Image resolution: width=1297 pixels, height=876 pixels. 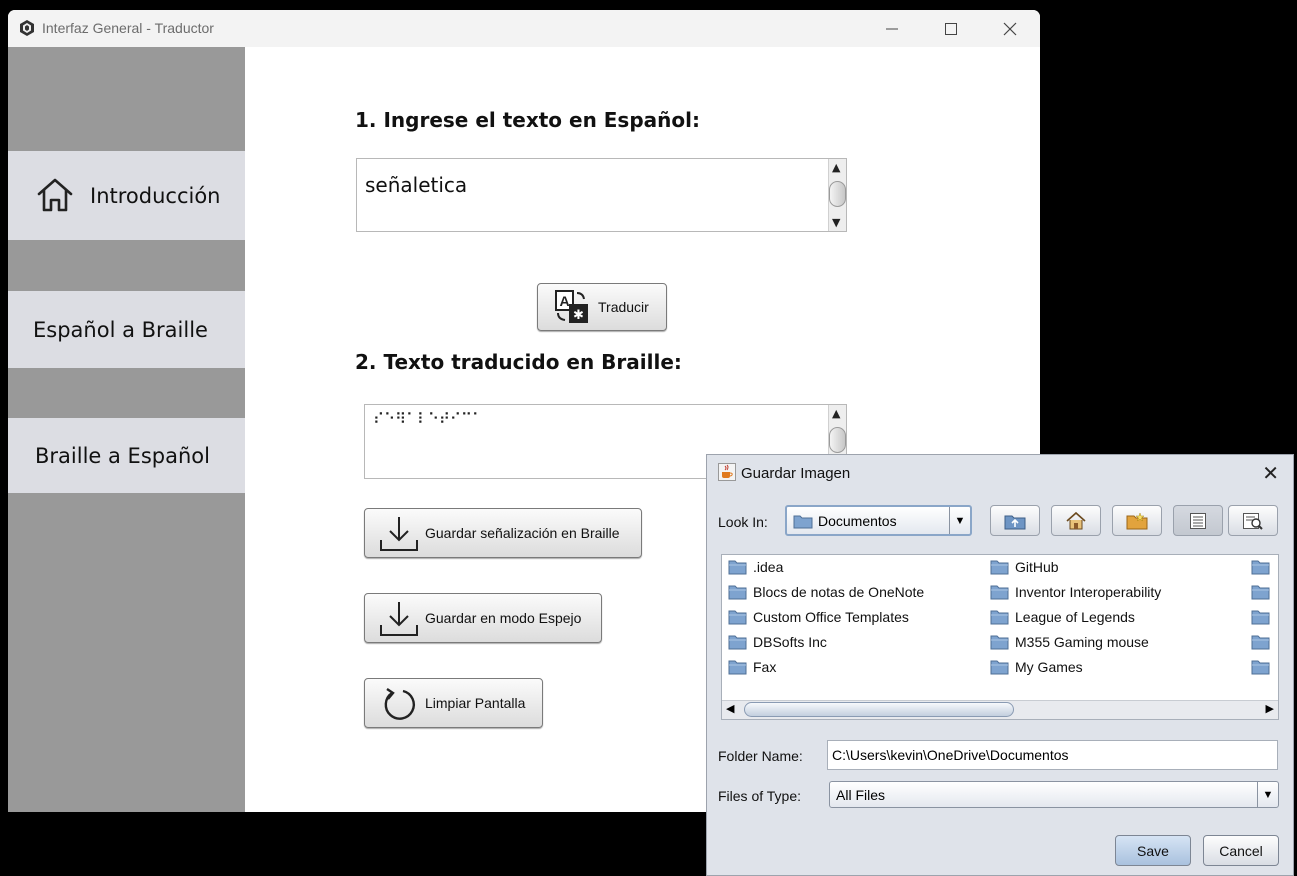 What do you see at coordinates (1082, 642) in the screenshot?
I see `file-name: M355 Gaming mouse` at bounding box center [1082, 642].